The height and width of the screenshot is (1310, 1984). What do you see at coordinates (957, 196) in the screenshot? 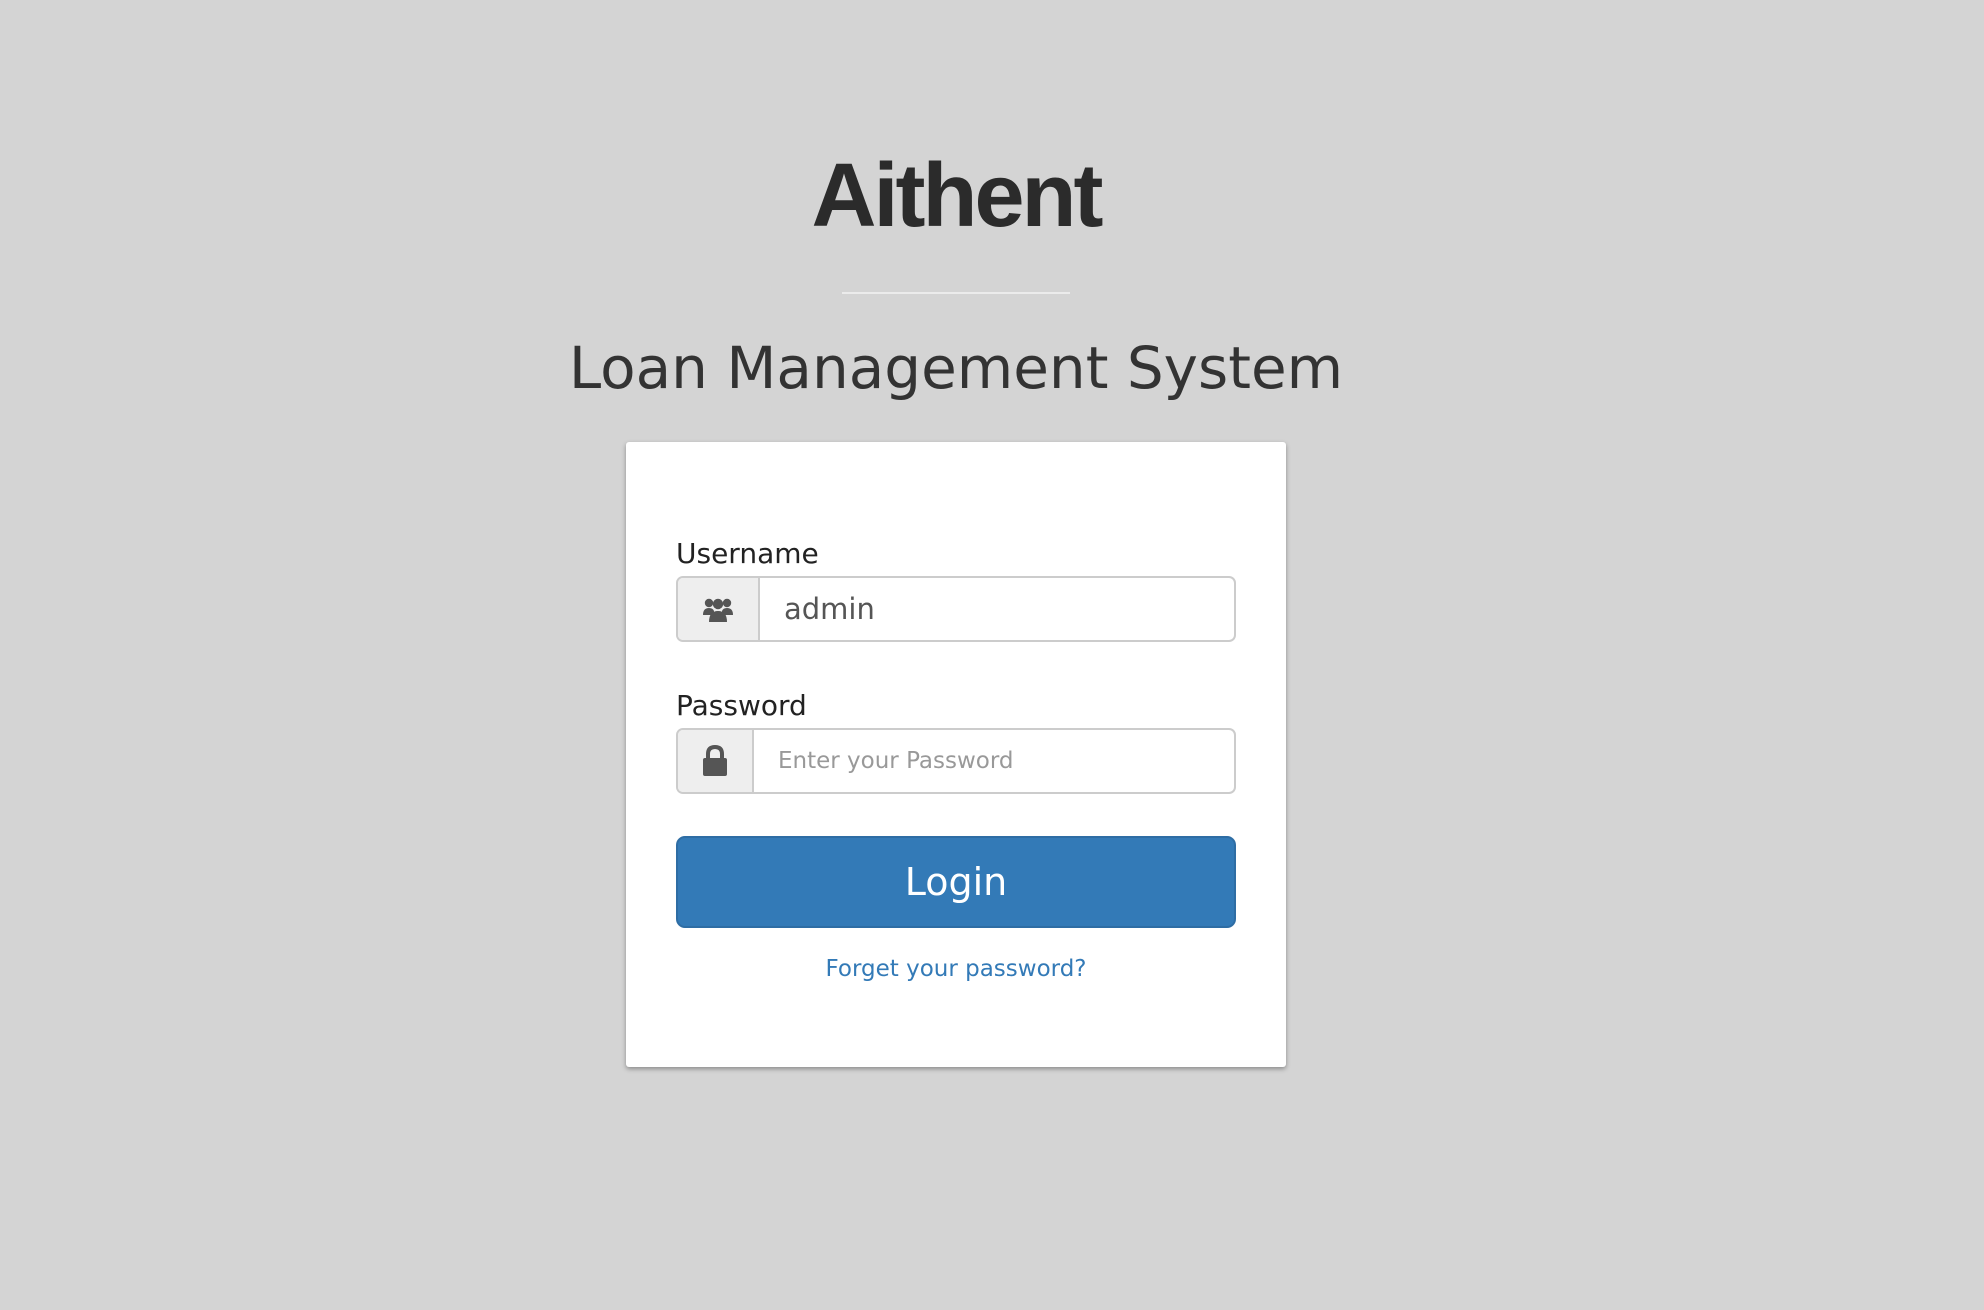
I see `brand-logo: Aithent` at bounding box center [957, 196].